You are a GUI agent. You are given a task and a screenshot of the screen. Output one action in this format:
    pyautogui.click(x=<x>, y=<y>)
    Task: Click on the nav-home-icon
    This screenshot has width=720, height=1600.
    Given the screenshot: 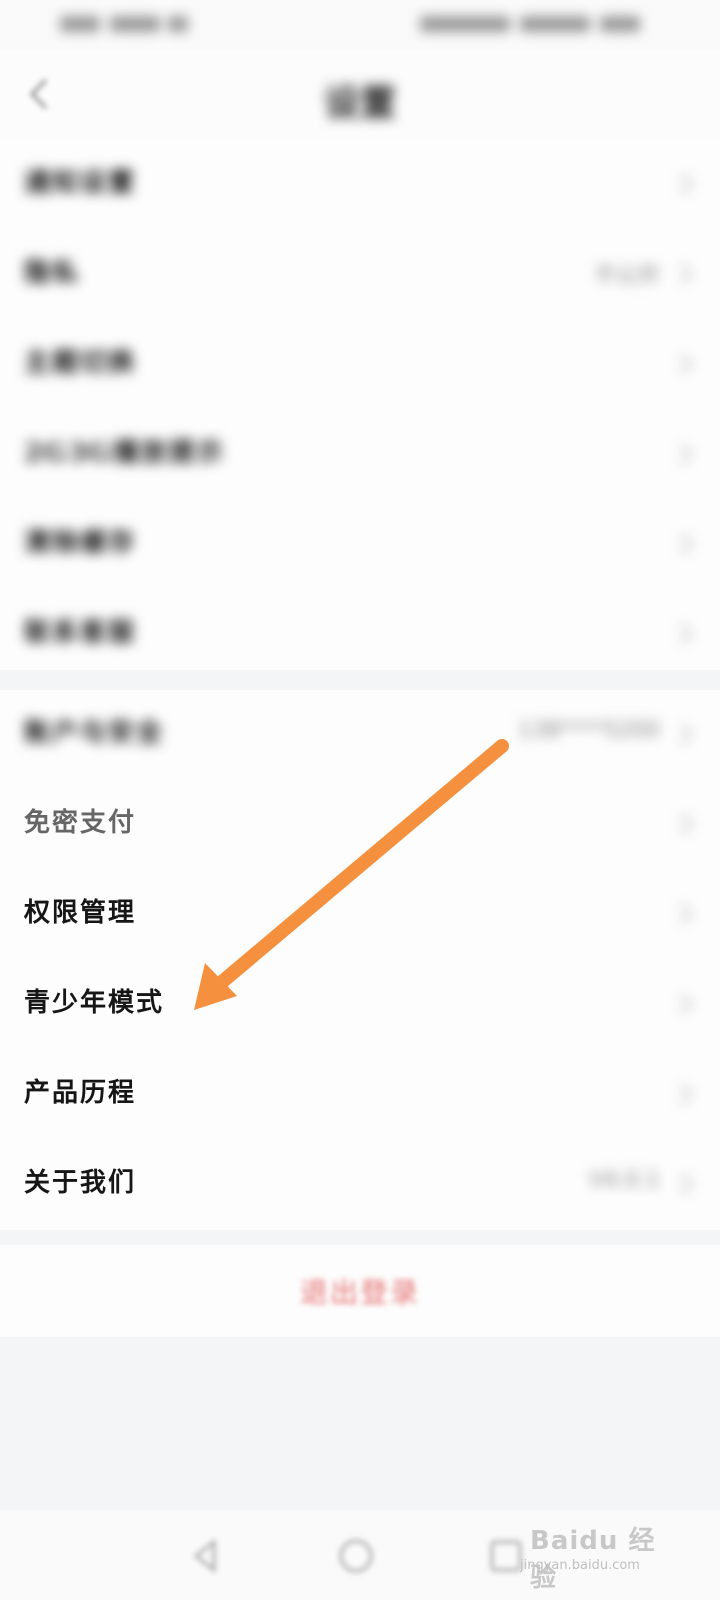 What is the action you would take?
    pyautogui.click(x=356, y=1556)
    